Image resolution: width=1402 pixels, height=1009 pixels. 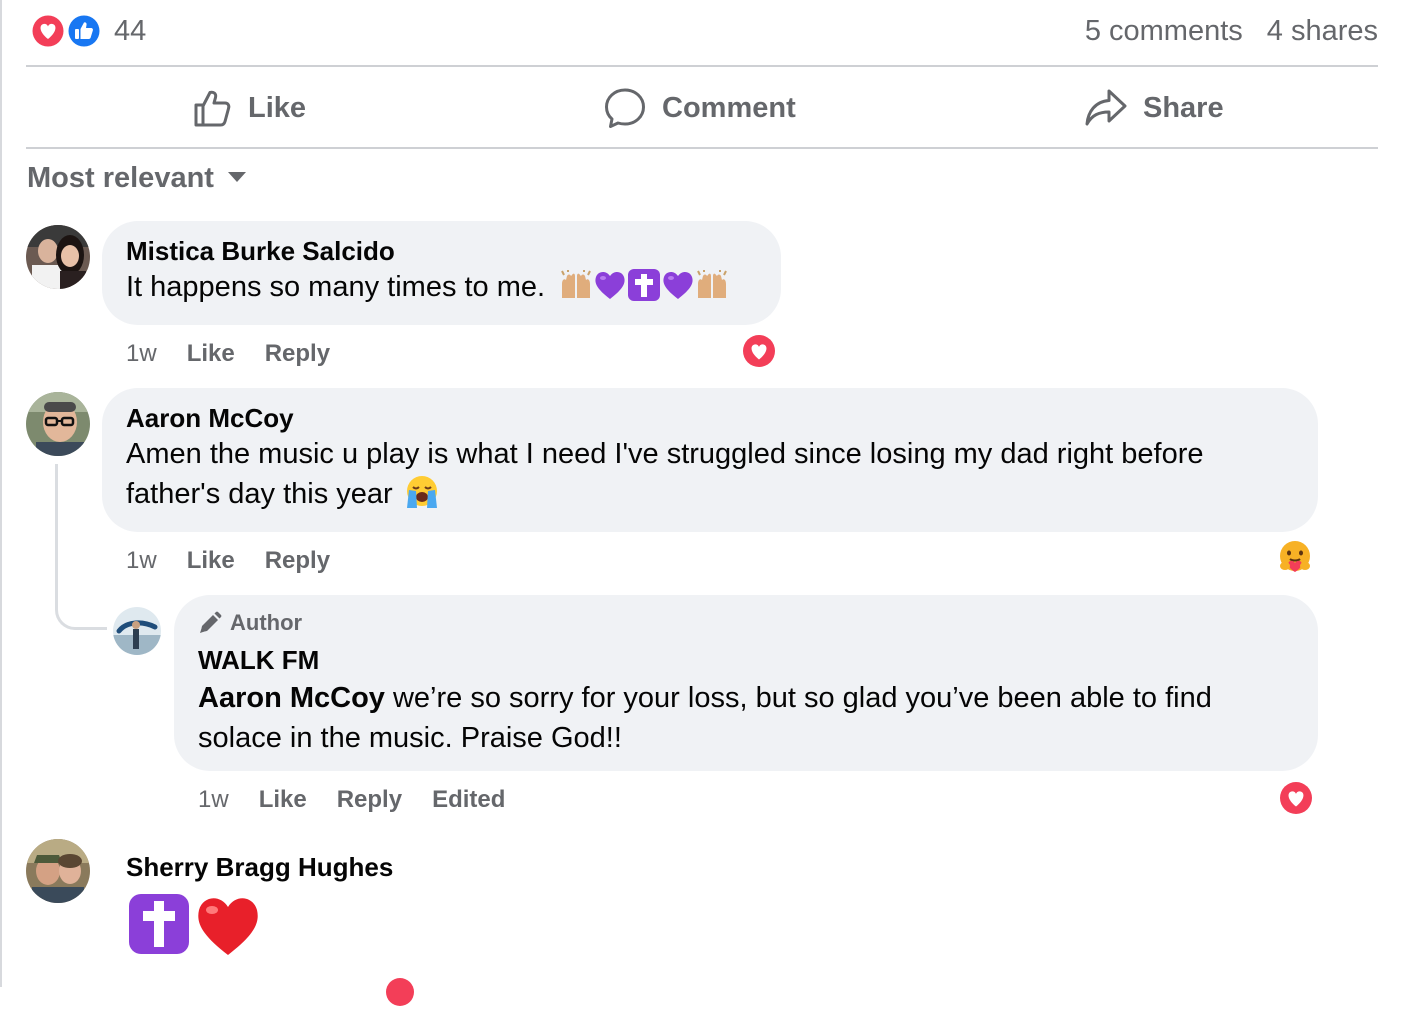 I want to click on avatar-photo-aaron, so click(x=58, y=424).